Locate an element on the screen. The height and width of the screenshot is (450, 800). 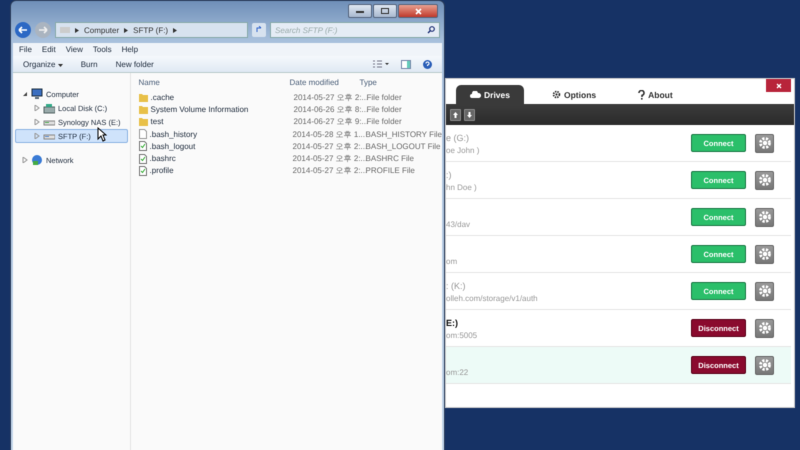
preview-pane-icon is located at coordinates (406, 64).